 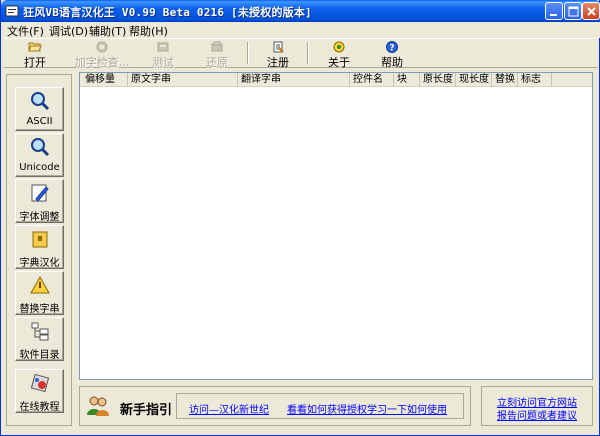 I want to click on sidebar-item-replace: 替换字串, so click(x=39, y=293).